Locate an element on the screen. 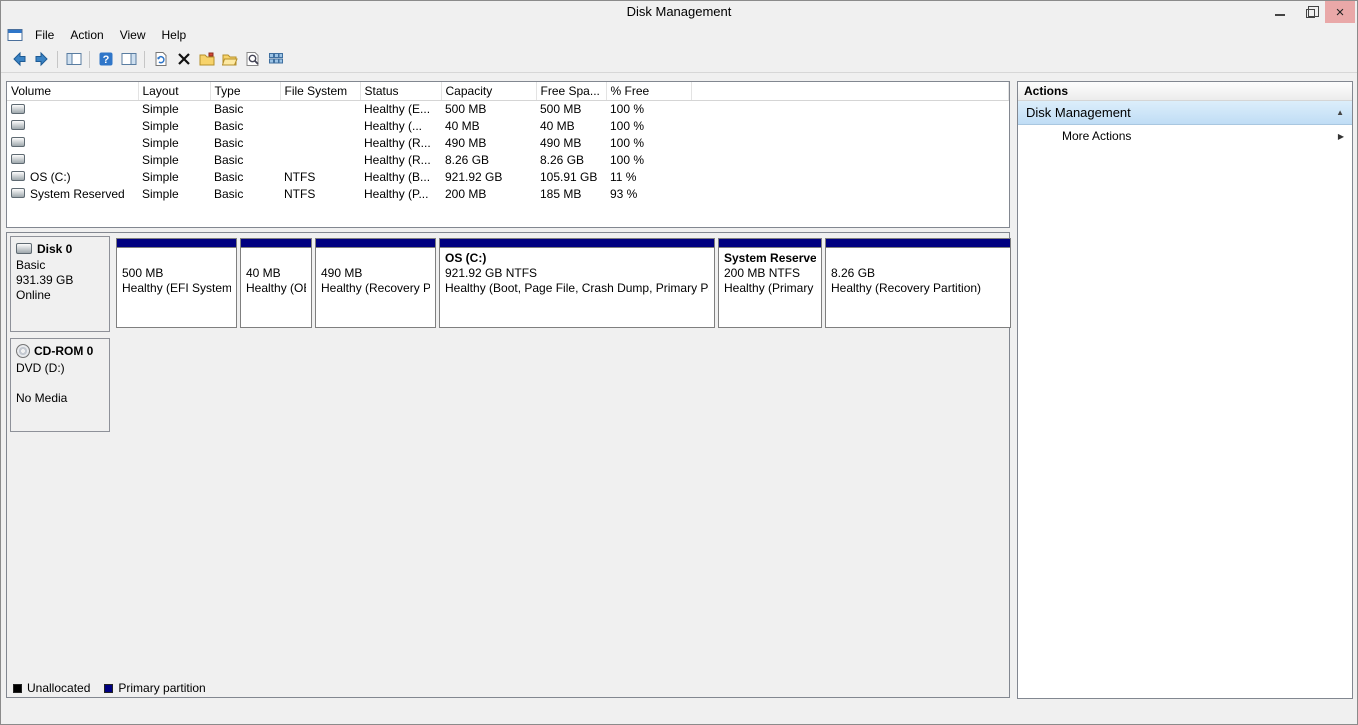 The image size is (1358, 725). window-controls: × is located at coordinates (1310, 12).